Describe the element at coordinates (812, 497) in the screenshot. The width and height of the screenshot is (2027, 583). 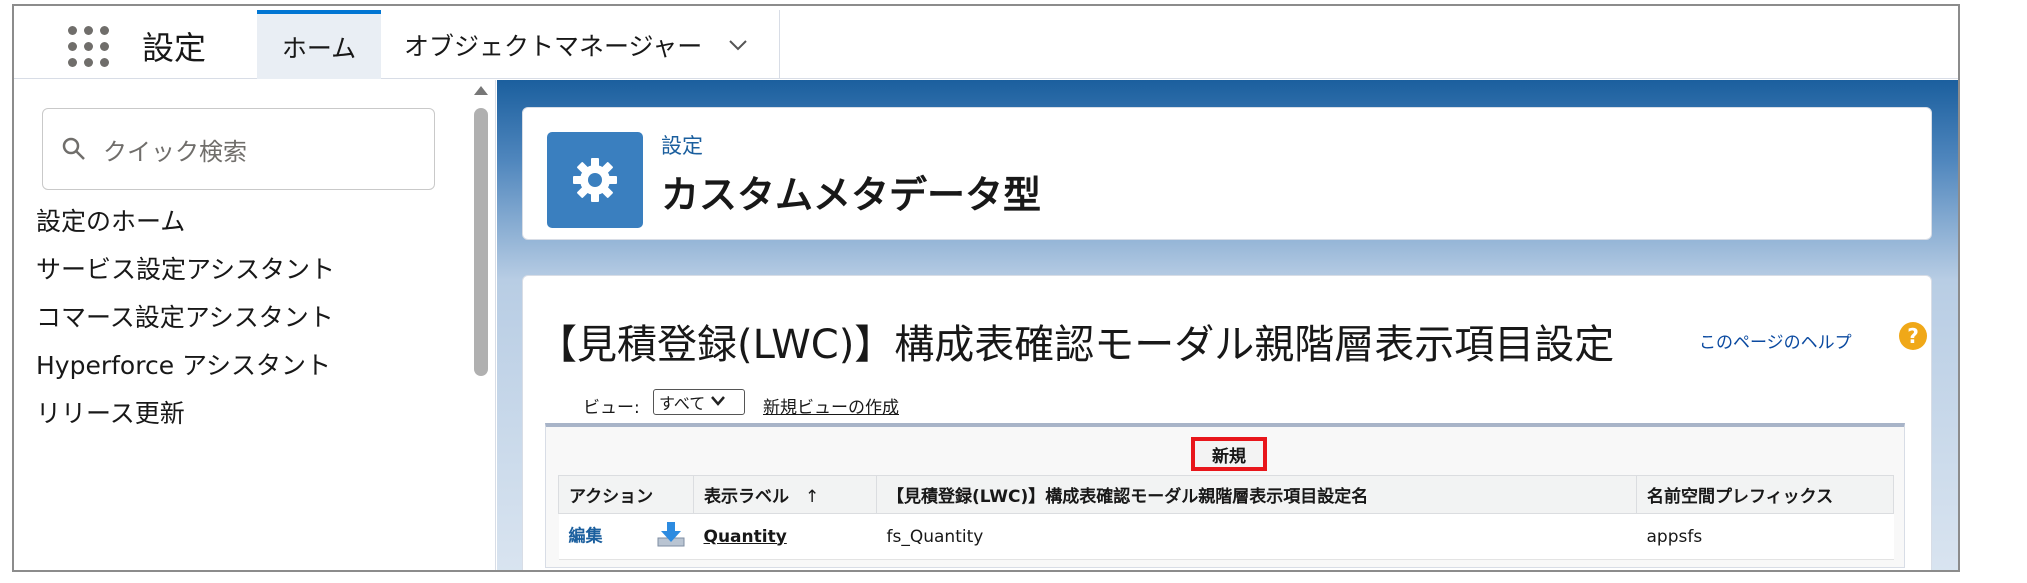
I see `sort-ascending-icon: ↑` at that location.